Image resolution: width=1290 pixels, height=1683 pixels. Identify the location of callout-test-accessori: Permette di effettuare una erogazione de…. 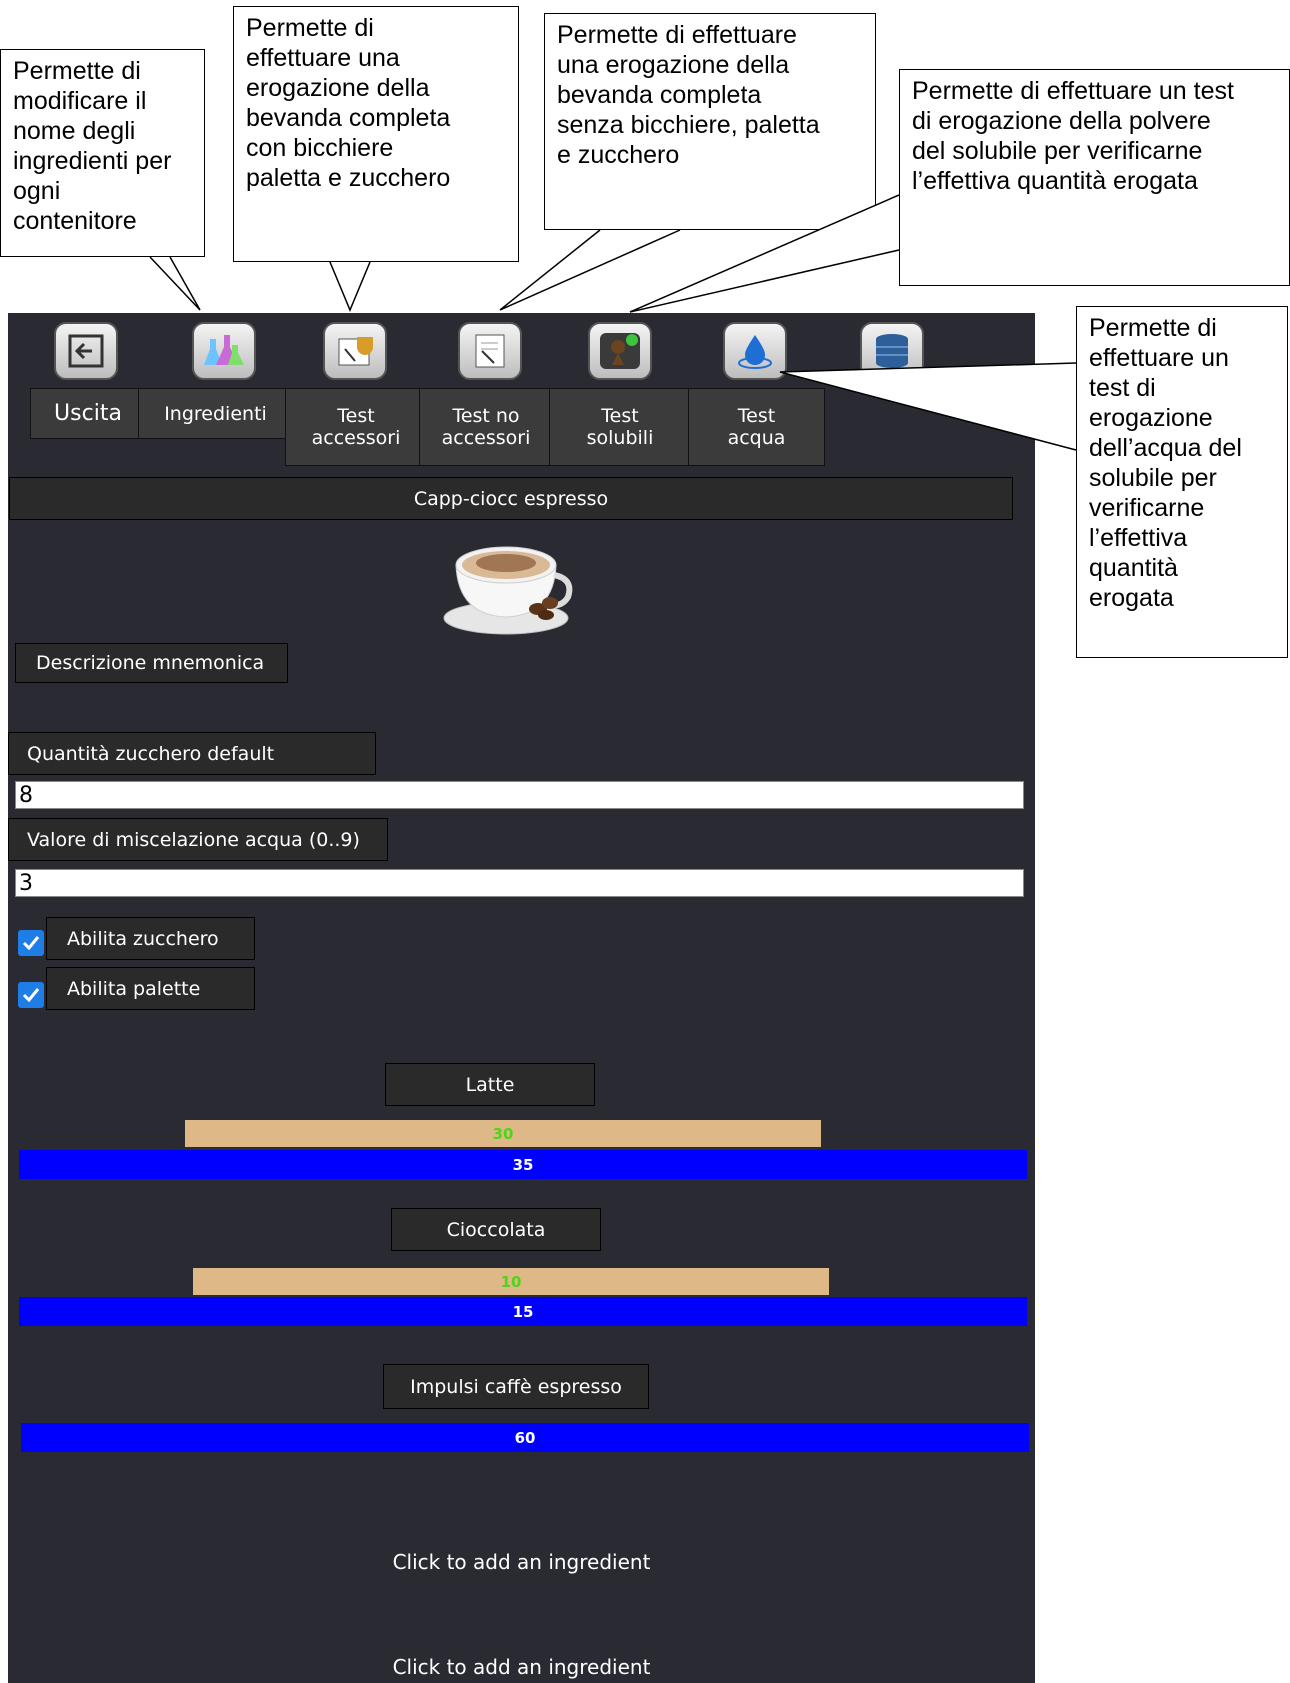
(376, 134).